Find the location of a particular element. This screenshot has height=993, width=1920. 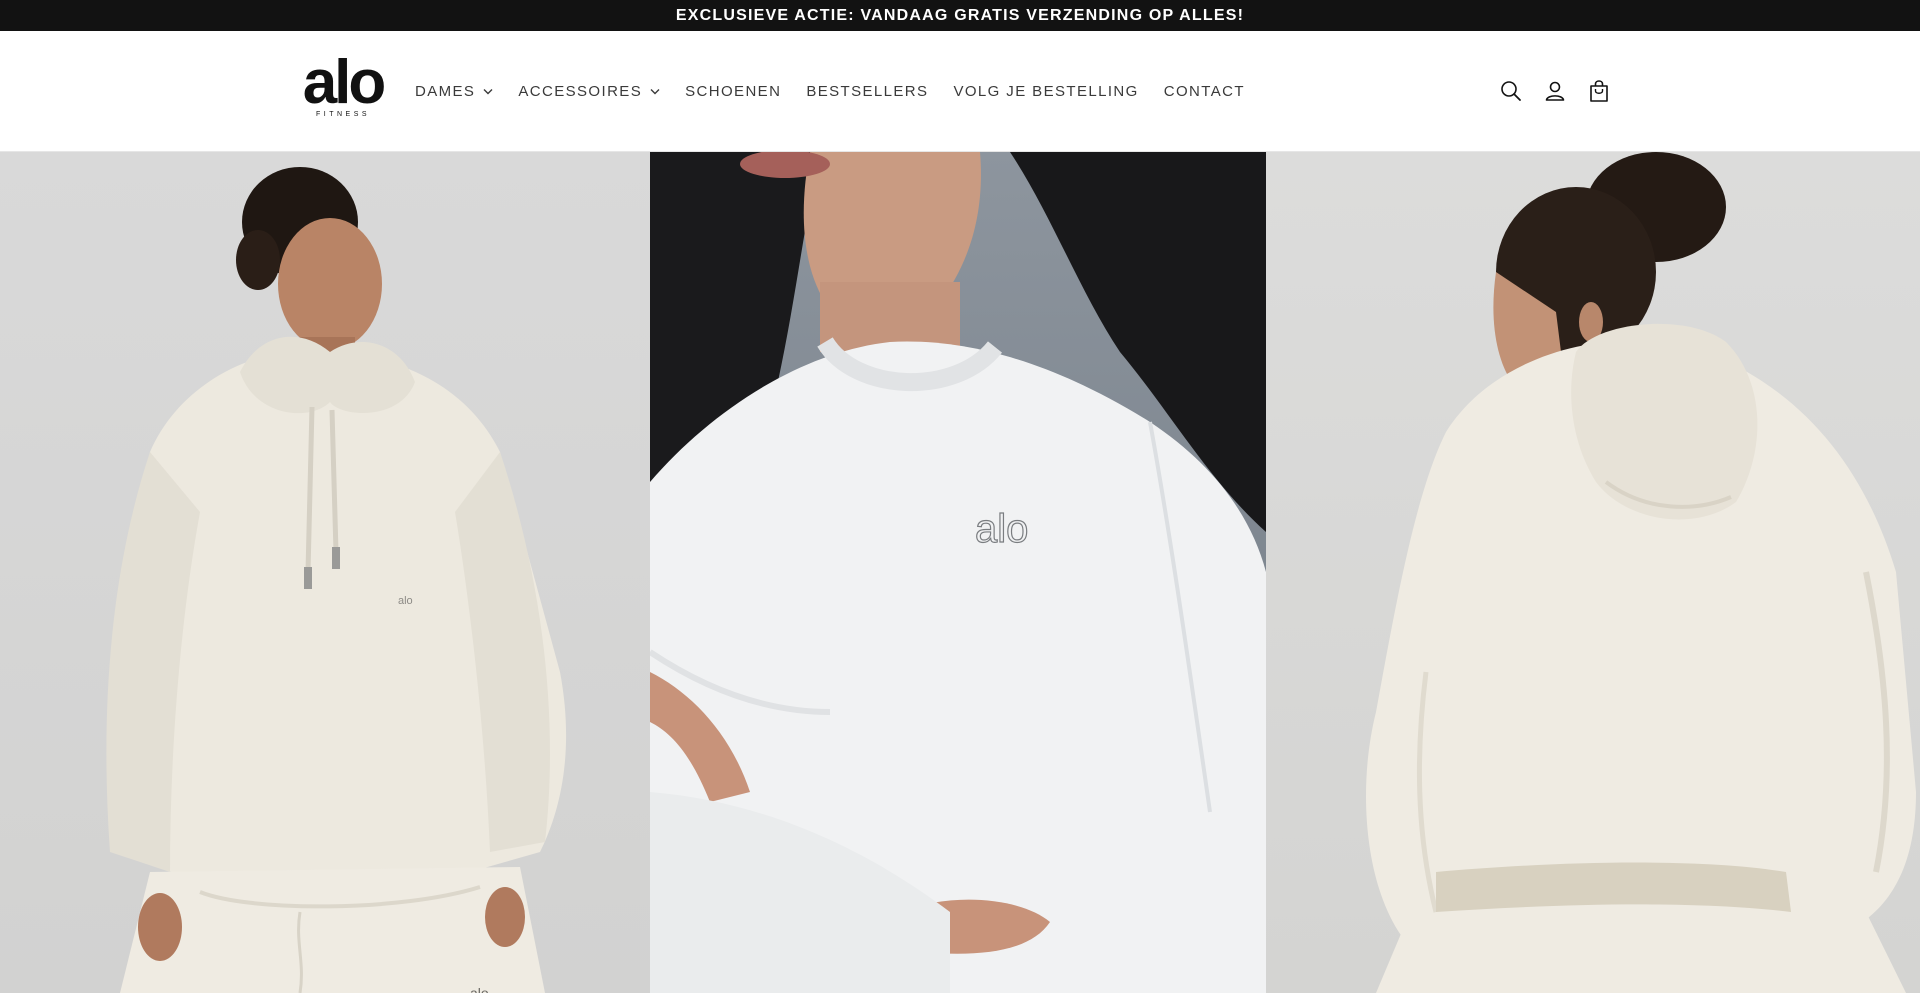

search-button is located at coordinates (1511, 91).